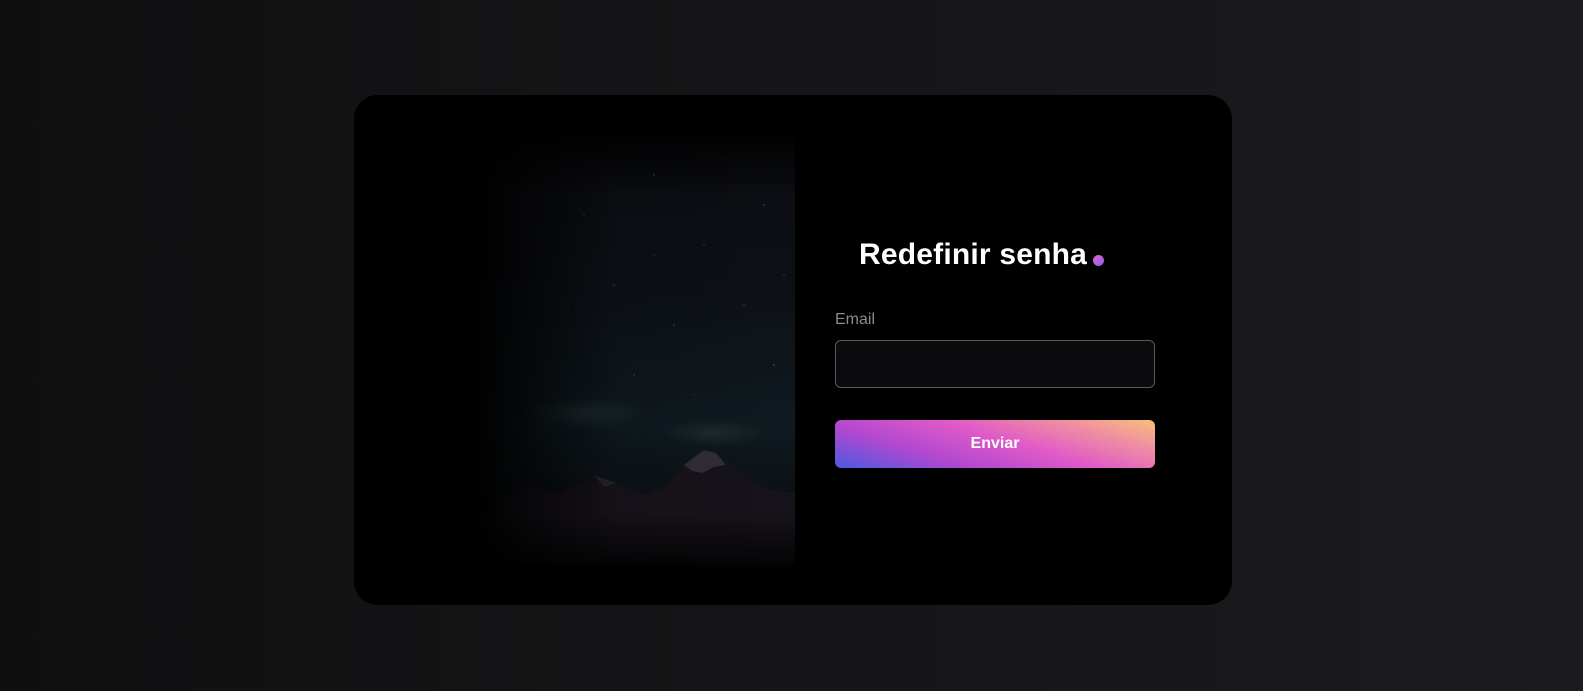  Describe the element at coordinates (855, 319) in the screenshot. I see `email-label: Email` at that location.